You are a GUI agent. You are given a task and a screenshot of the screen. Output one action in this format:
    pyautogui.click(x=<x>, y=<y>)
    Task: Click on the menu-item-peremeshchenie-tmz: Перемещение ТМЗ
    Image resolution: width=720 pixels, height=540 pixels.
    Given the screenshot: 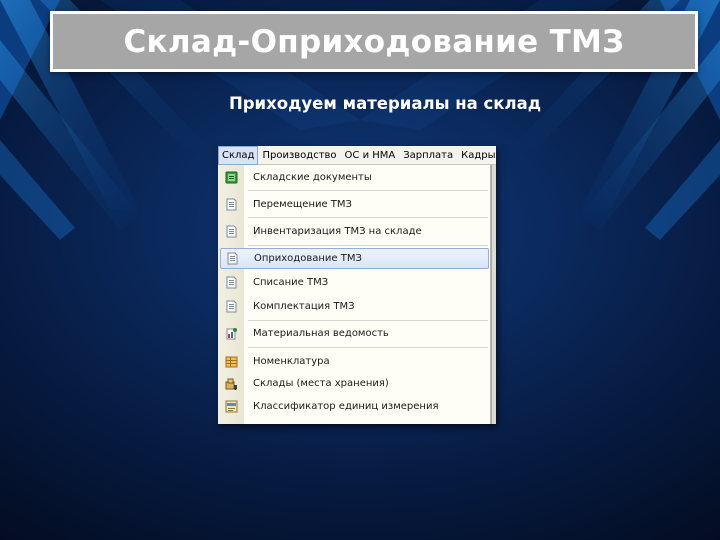 What is the action you would take?
    pyautogui.click(x=354, y=204)
    